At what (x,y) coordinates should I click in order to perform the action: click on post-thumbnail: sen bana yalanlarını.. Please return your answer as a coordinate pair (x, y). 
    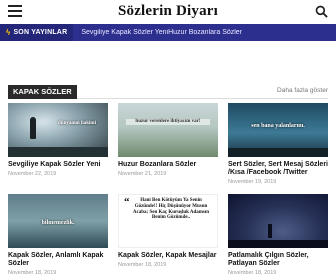
    Looking at the image, I should click on (278, 130).